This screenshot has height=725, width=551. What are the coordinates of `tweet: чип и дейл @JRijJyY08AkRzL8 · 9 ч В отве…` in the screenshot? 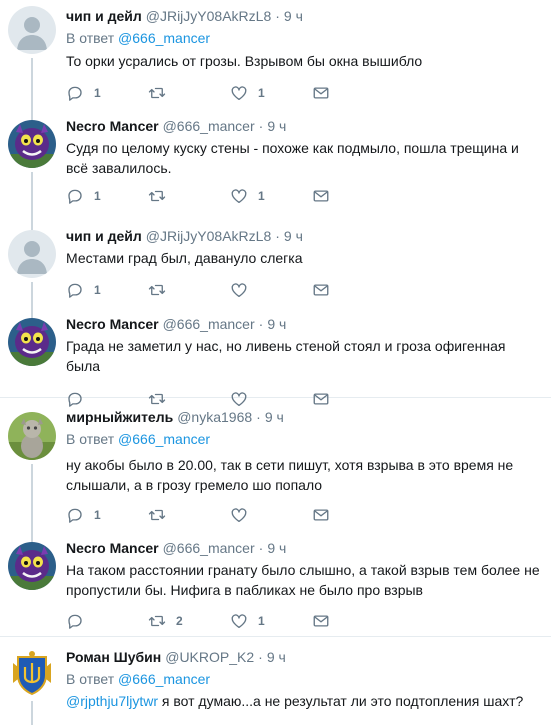 It's located at (275, 54).